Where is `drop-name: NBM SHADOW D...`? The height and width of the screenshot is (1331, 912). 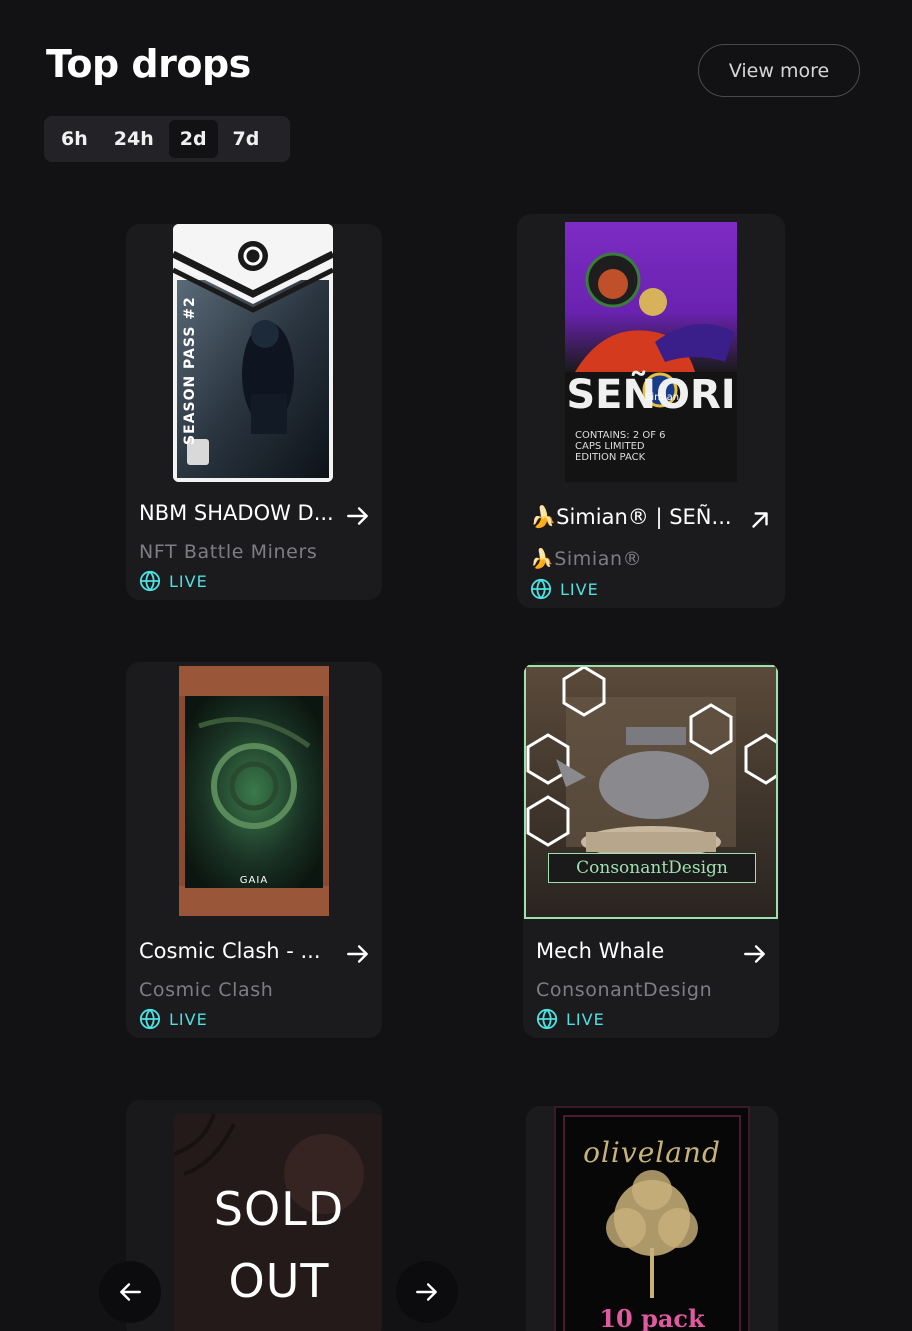
drop-name: NBM SHADOW D... is located at coordinates (236, 513).